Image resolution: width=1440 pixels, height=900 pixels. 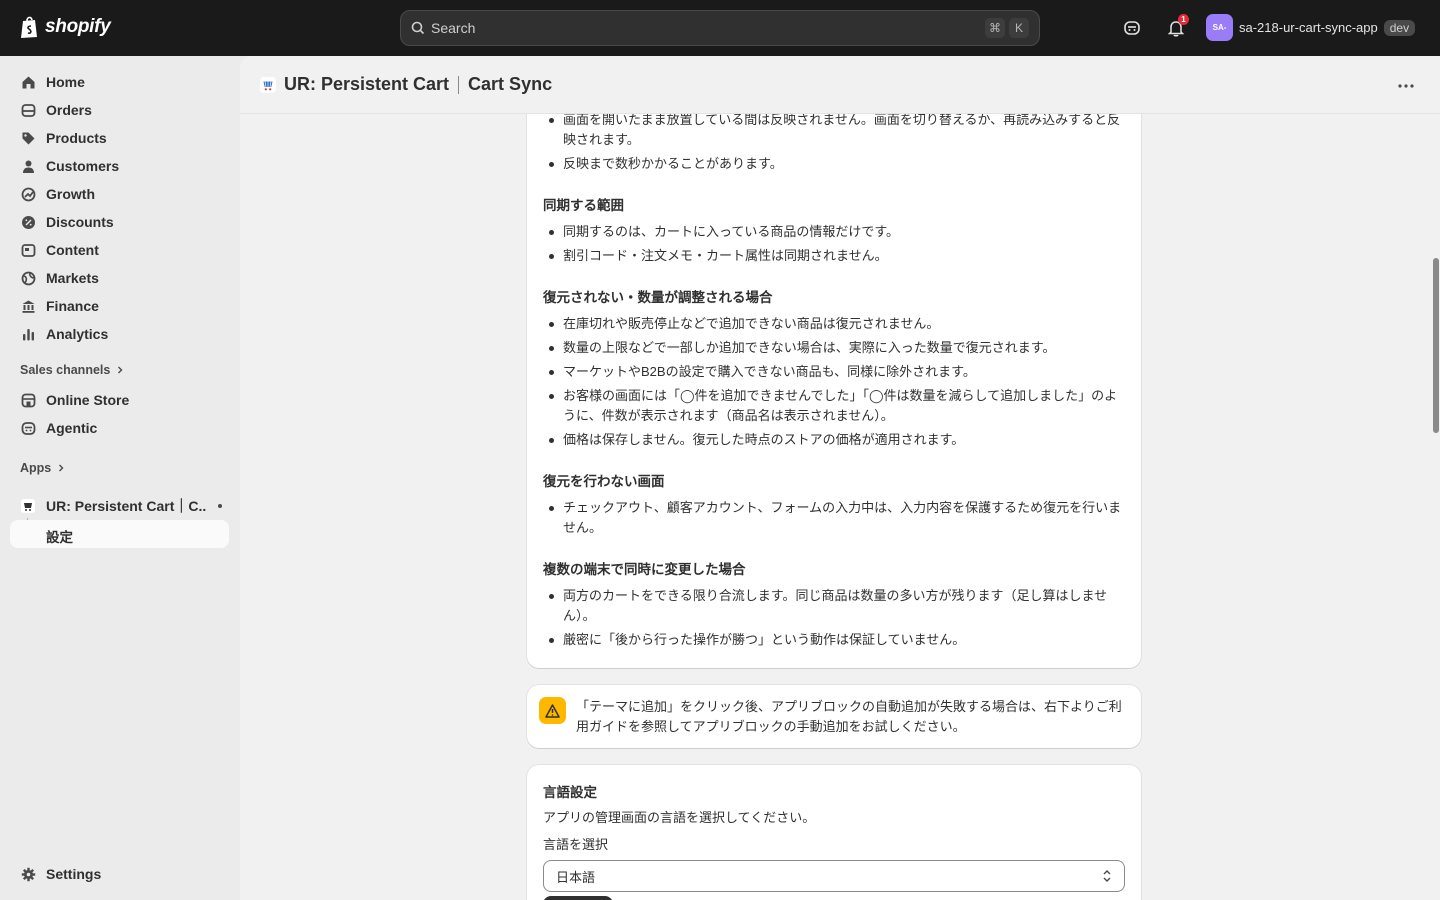 I want to click on sidekick-icon, so click(x=1132, y=28).